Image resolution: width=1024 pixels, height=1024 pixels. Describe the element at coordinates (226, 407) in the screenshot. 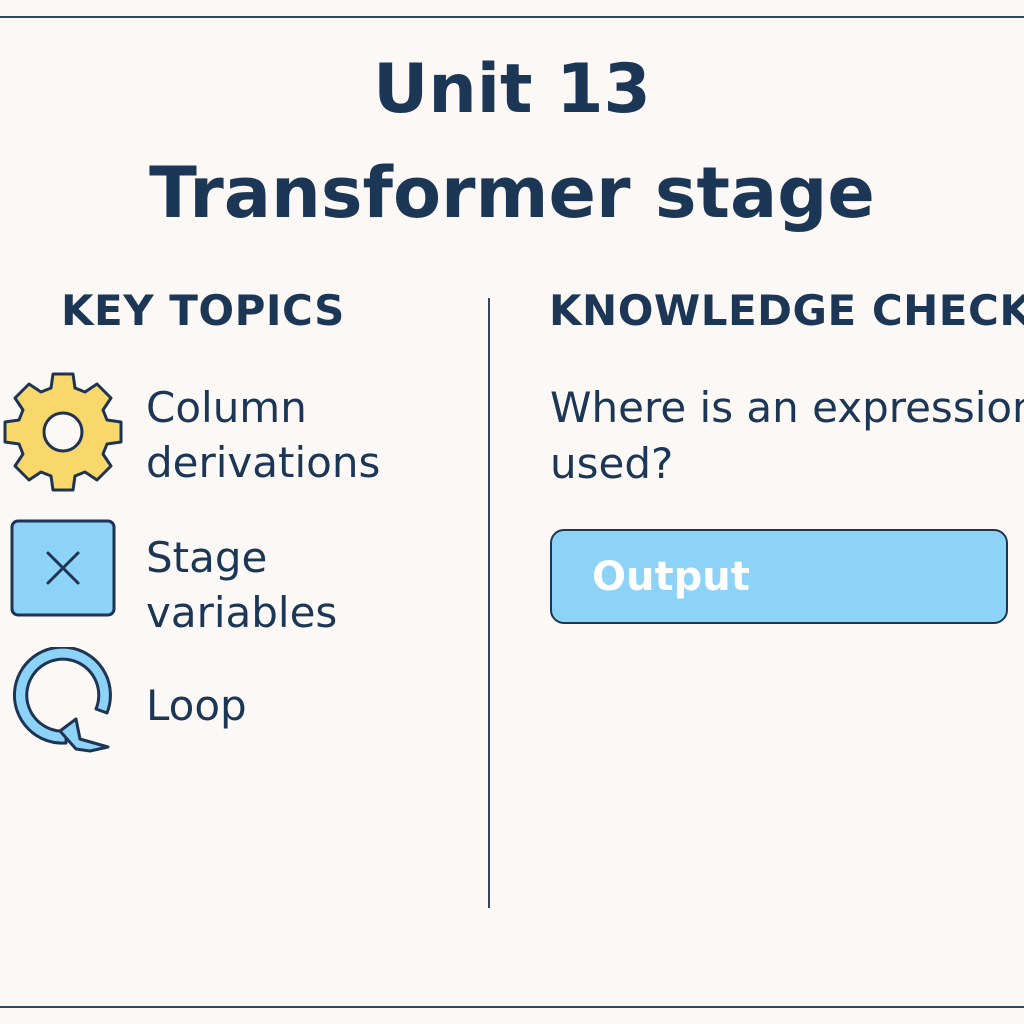

I see `topic-label-column: Column` at that location.